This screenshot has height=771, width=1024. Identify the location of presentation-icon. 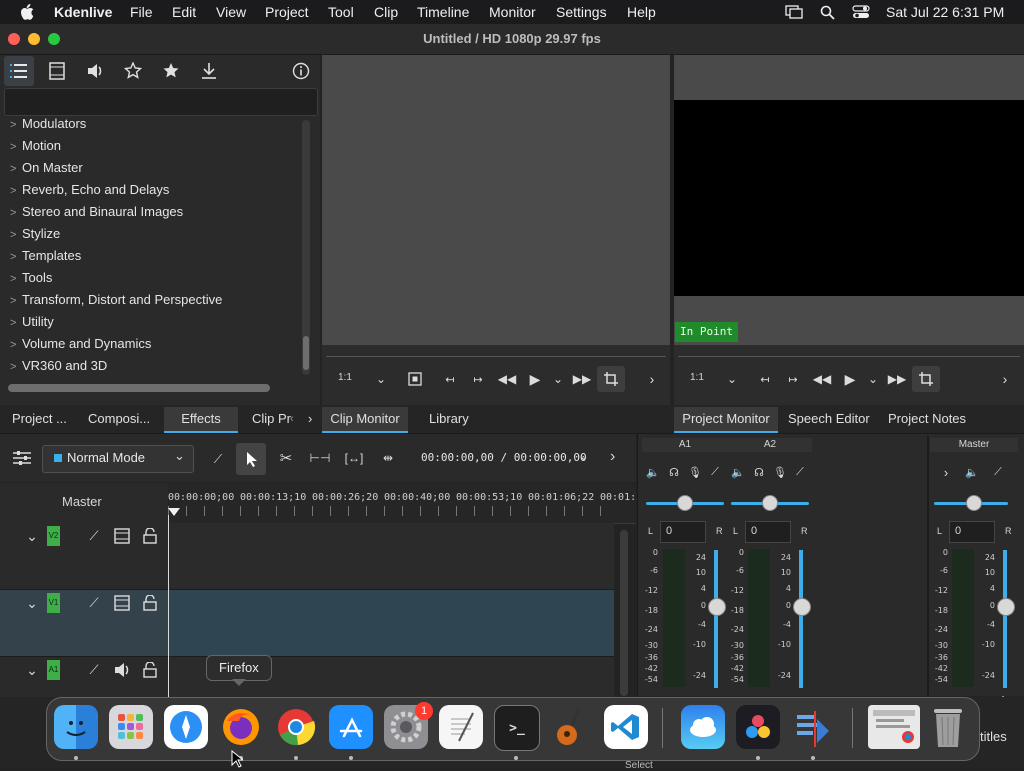
(813, 727).